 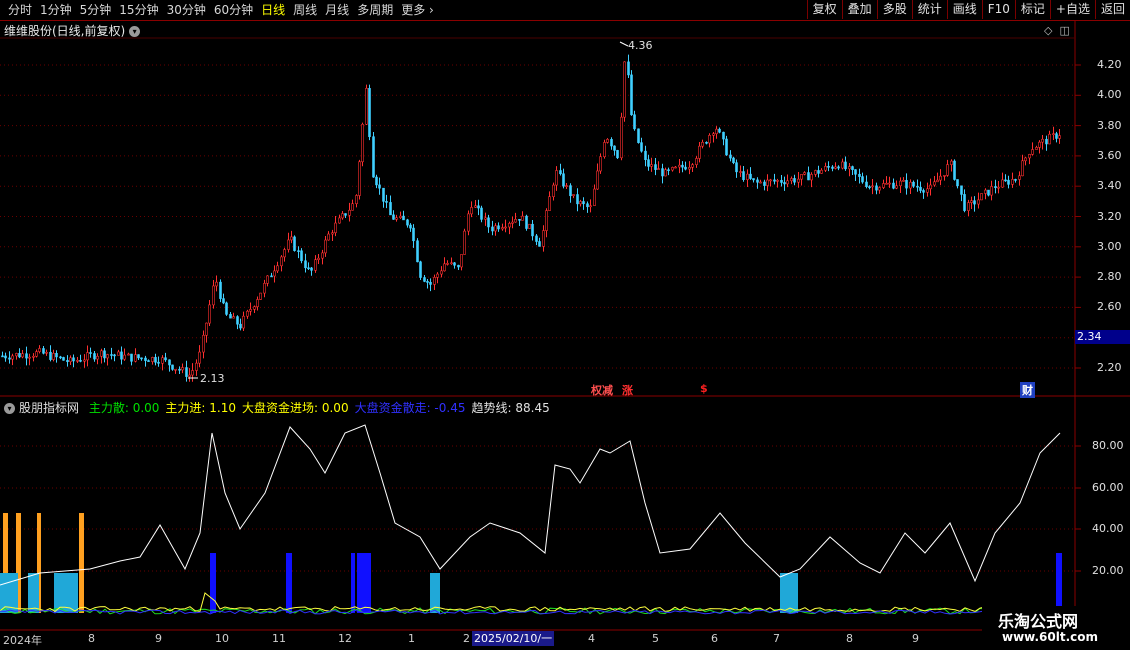 I want to click on indicator-item-2: 大盘资金进场: 0.00, so click(x=295, y=408).